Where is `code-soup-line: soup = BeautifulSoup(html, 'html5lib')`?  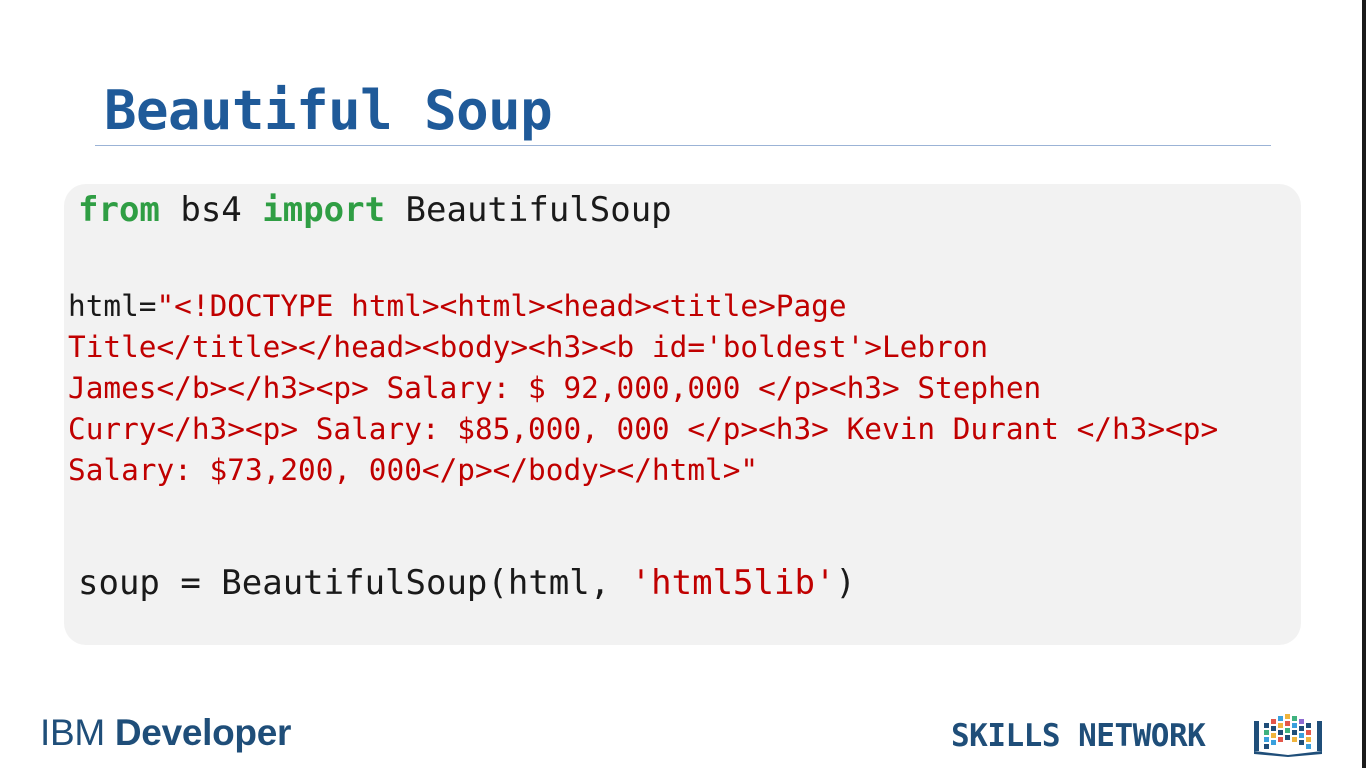
code-soup-line: soup = BeautifulSoup(html, 'html5lib') is located at coordinates (467, 583).